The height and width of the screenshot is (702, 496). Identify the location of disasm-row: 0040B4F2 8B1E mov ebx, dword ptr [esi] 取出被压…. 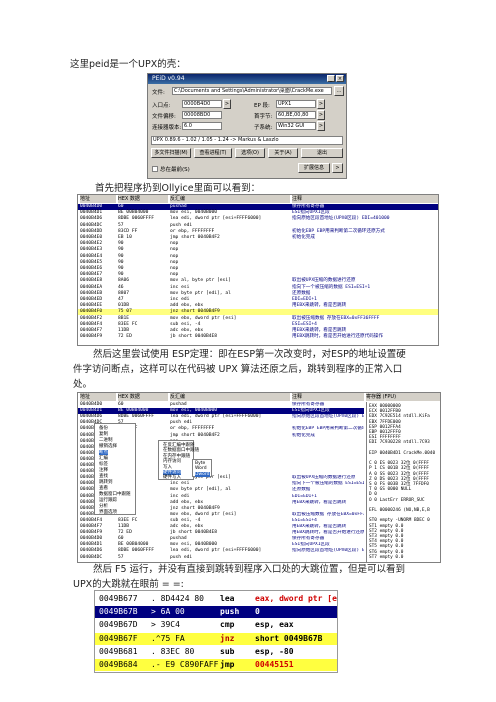
(258, 319).